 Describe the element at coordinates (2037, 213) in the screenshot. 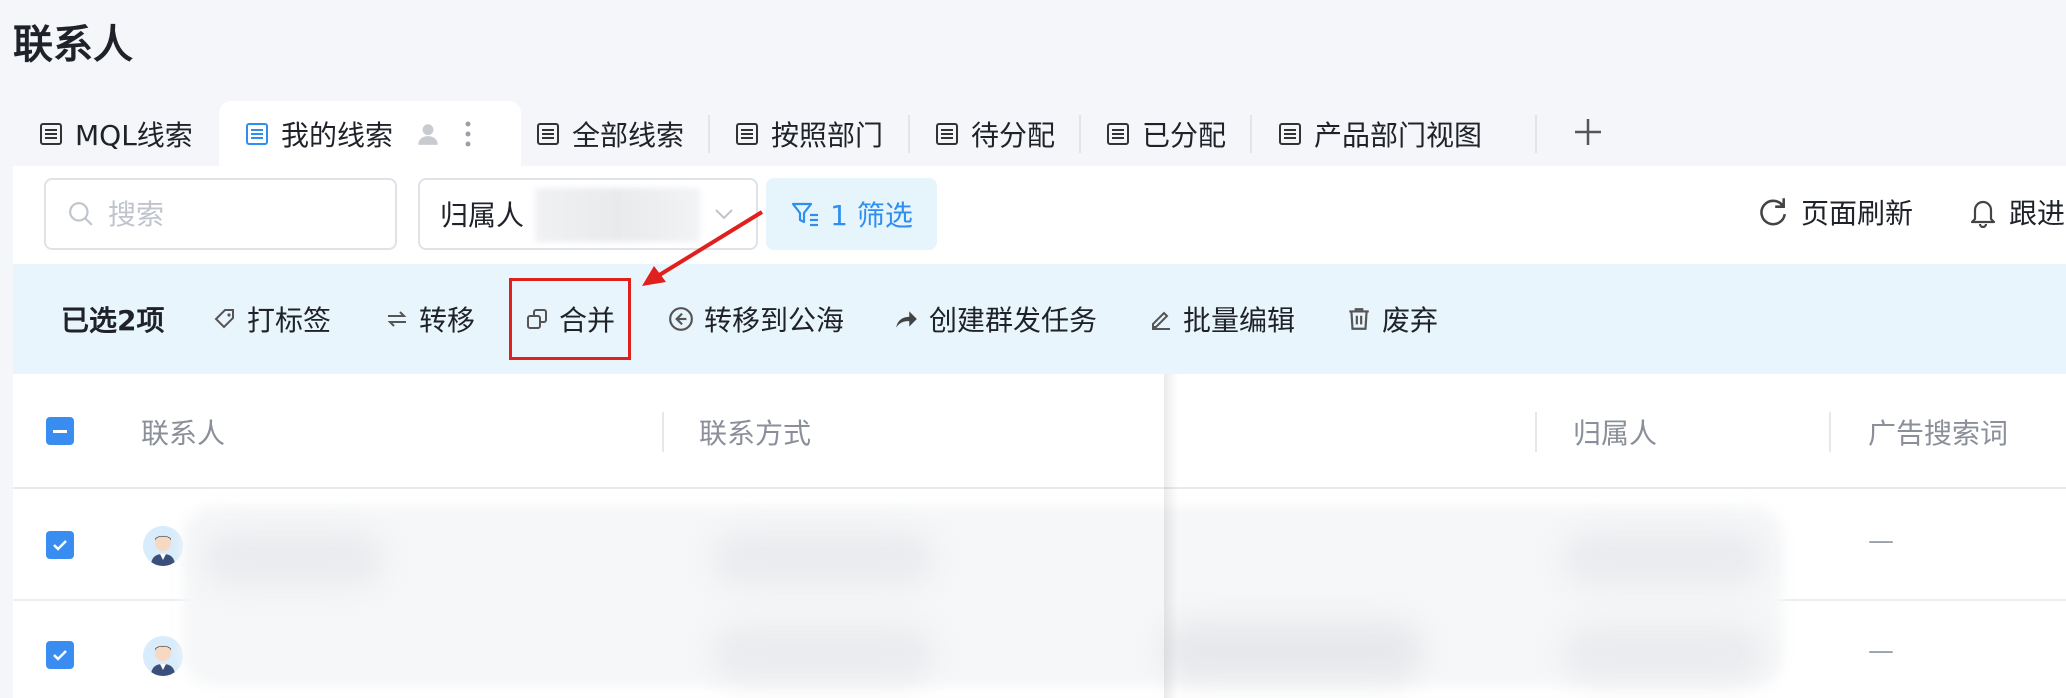

I see `follow-label: 跟进` at that location.